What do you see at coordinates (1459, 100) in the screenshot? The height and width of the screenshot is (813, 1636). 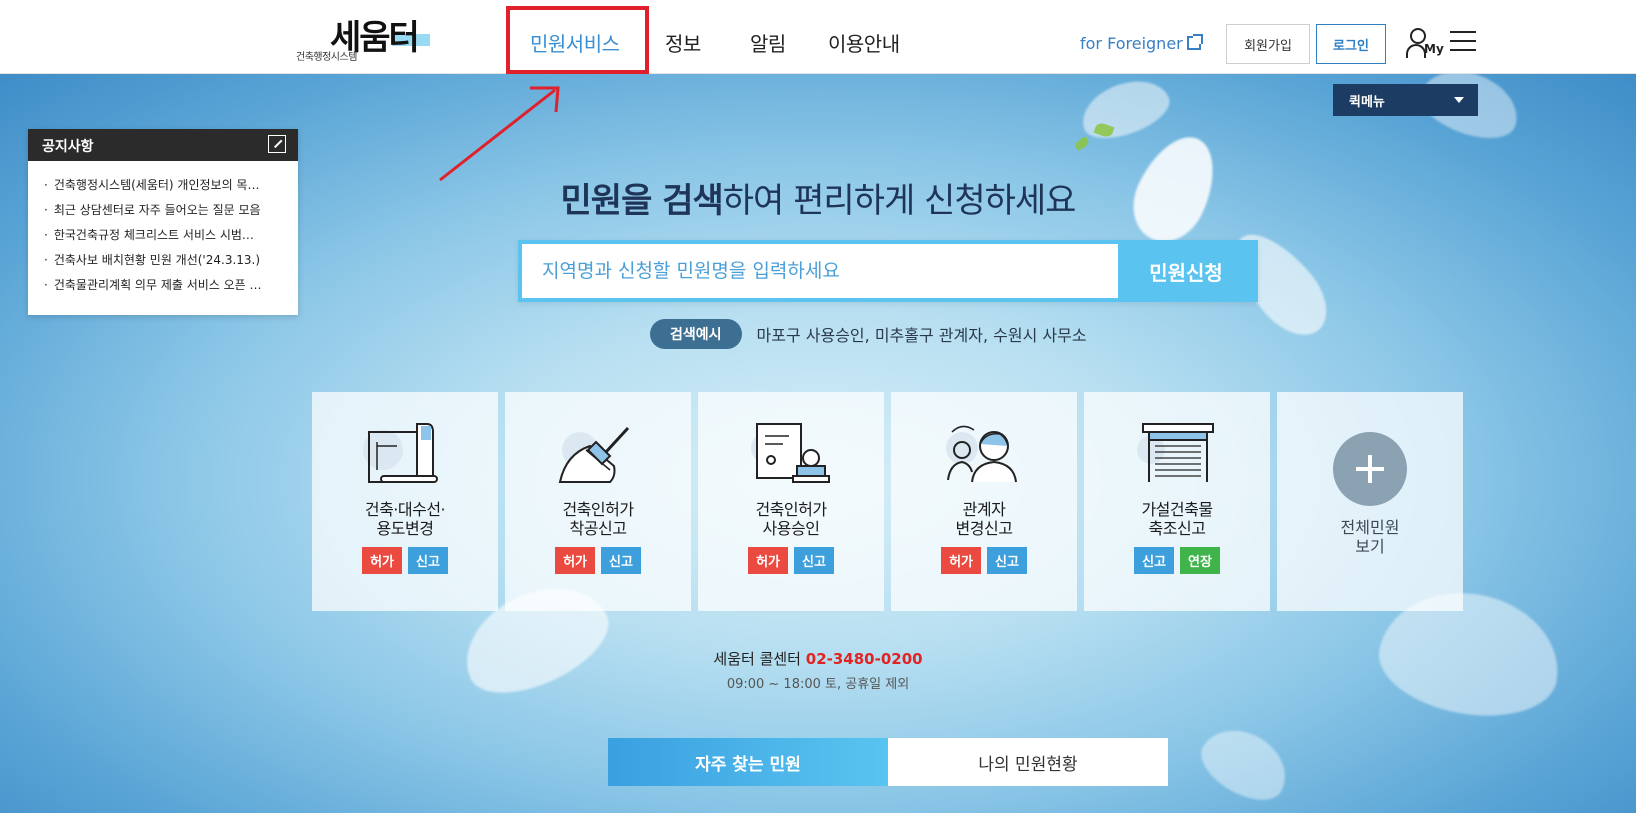 I see `caret-down-icon` at bounding box center [1459, 100].